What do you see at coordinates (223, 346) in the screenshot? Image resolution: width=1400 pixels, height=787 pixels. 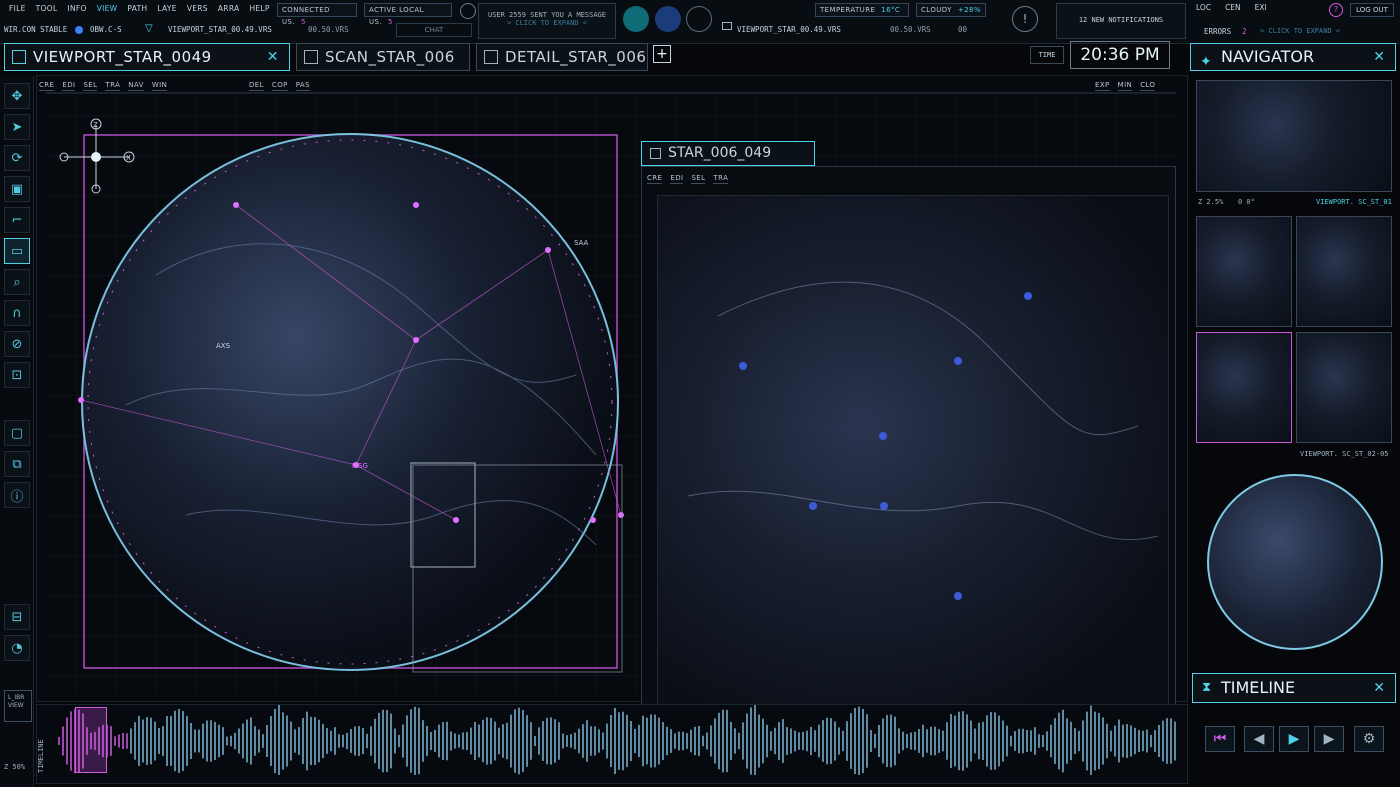 I see `label-axs: AXS` at bounding box center [223, 346].